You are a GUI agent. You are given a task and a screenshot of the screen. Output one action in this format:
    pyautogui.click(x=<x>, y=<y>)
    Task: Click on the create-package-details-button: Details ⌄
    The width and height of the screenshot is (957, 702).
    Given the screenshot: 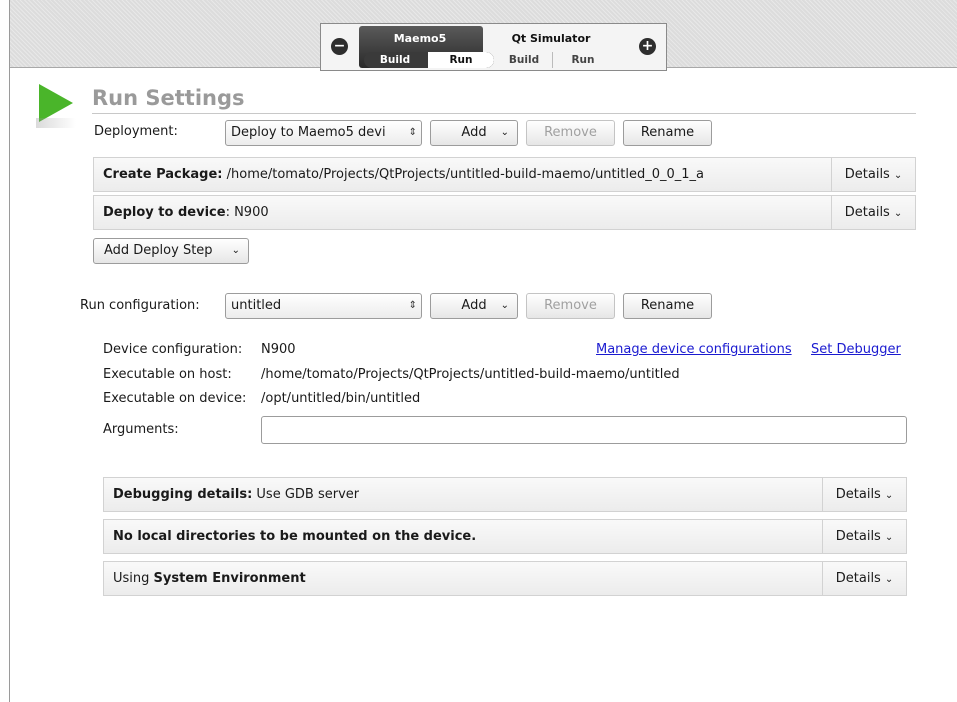 What is the action you would take?
    pyautogui.click(x=873, y=174)
    